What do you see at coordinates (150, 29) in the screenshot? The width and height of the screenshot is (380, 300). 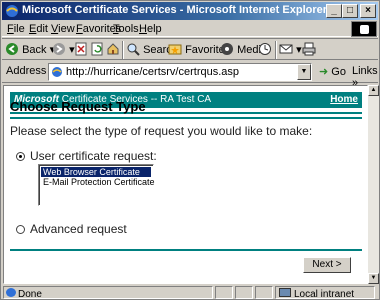 I see `menu-help: Help` at bounding box center [150, 29].